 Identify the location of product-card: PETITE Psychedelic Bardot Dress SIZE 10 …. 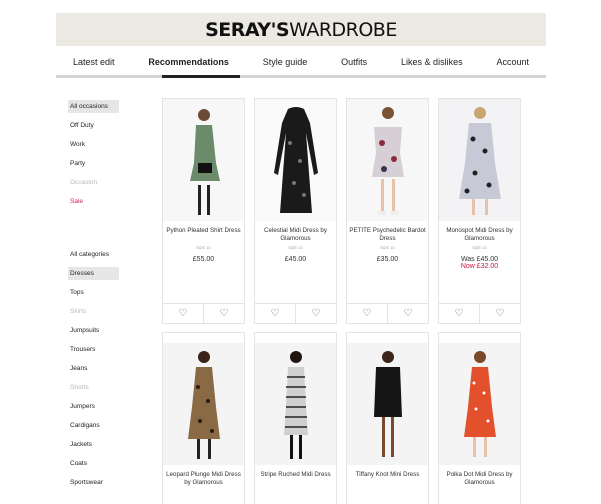
(387, 211).